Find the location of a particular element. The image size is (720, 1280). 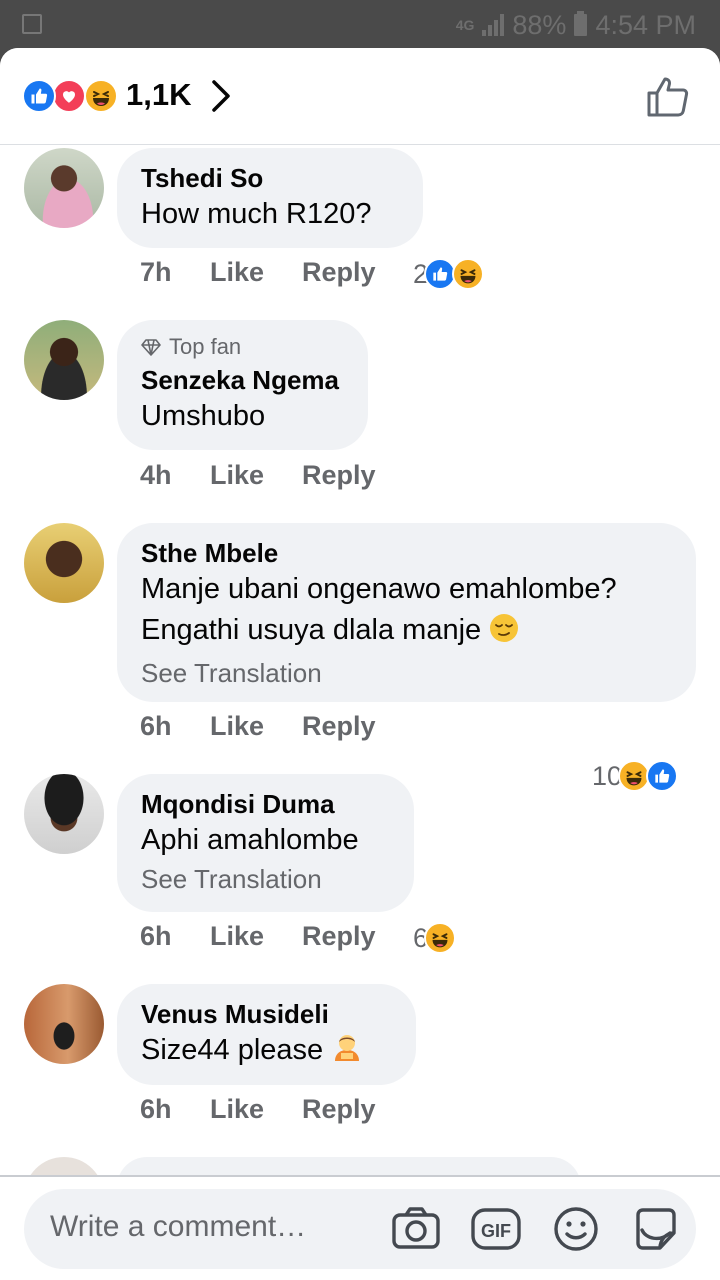

image-notification-icon is located at coordinates (32, 24).